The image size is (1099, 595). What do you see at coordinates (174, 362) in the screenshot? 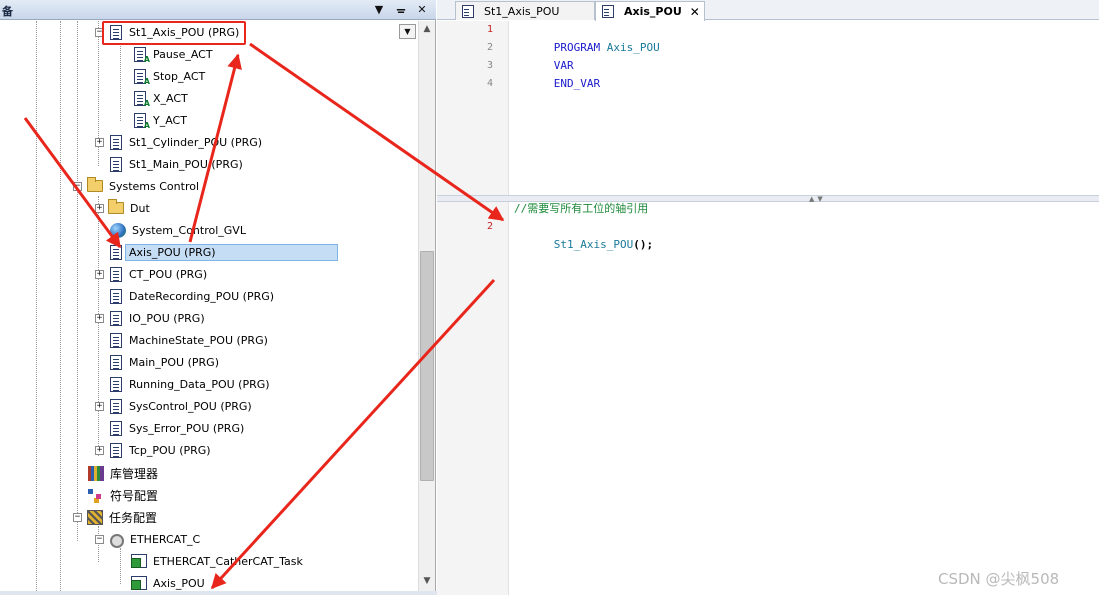
I see `tree-item-label: Main_POU (PRG)` at bounding box center [174, 362].